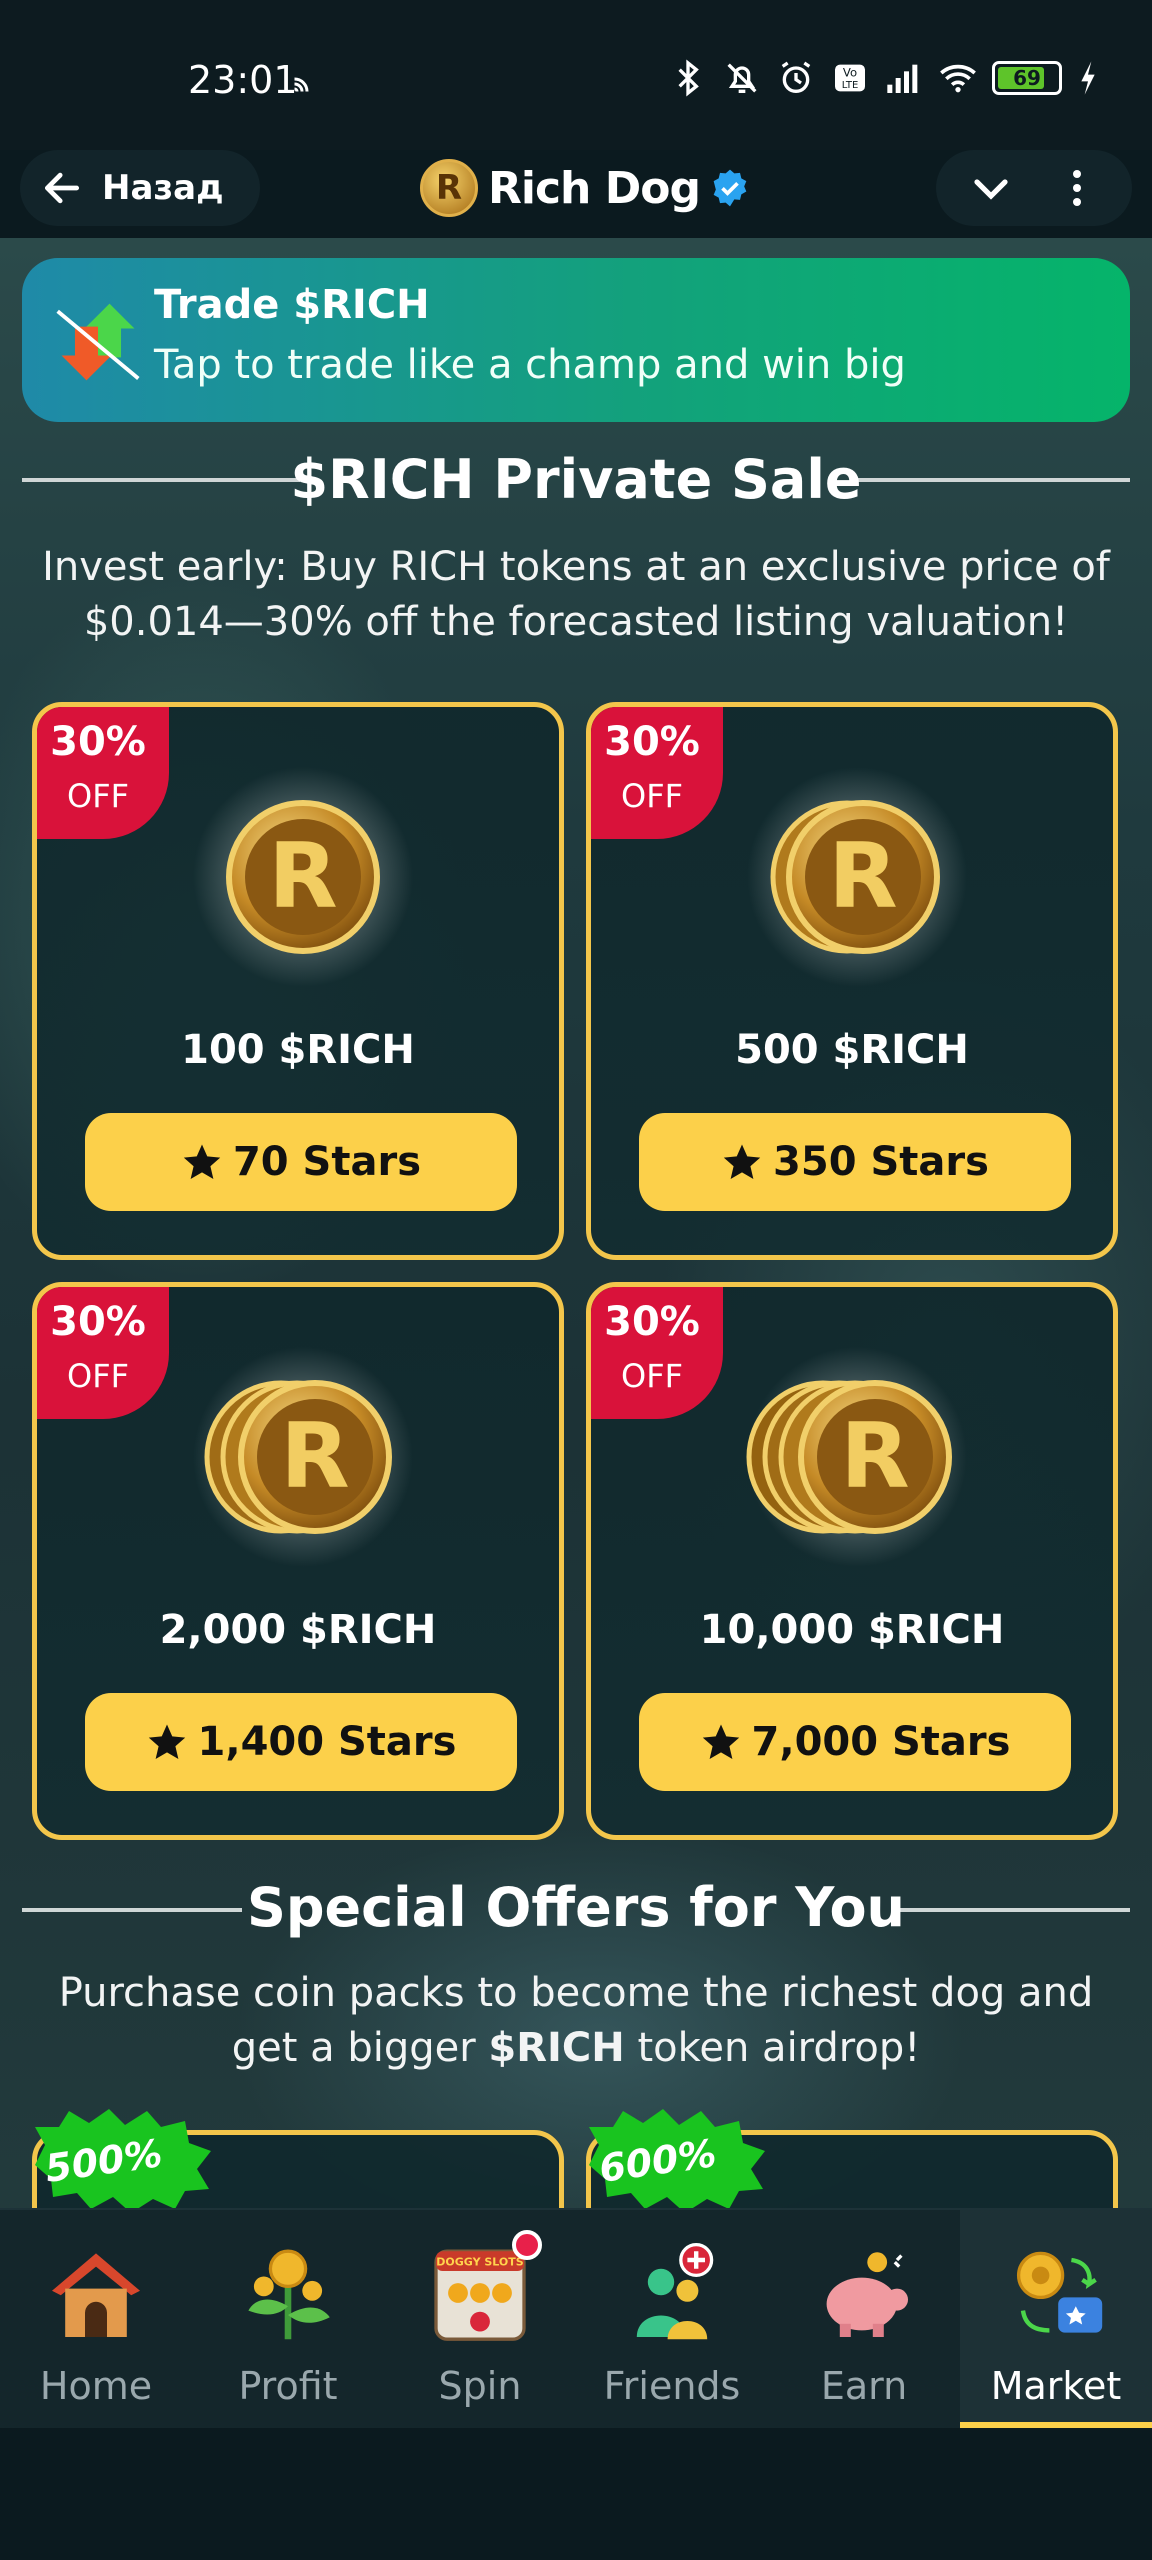 The image size is (1152, 2560). I want to click on desc-line: get a bigger $RICH token airdrop!, so click(576, 2048).